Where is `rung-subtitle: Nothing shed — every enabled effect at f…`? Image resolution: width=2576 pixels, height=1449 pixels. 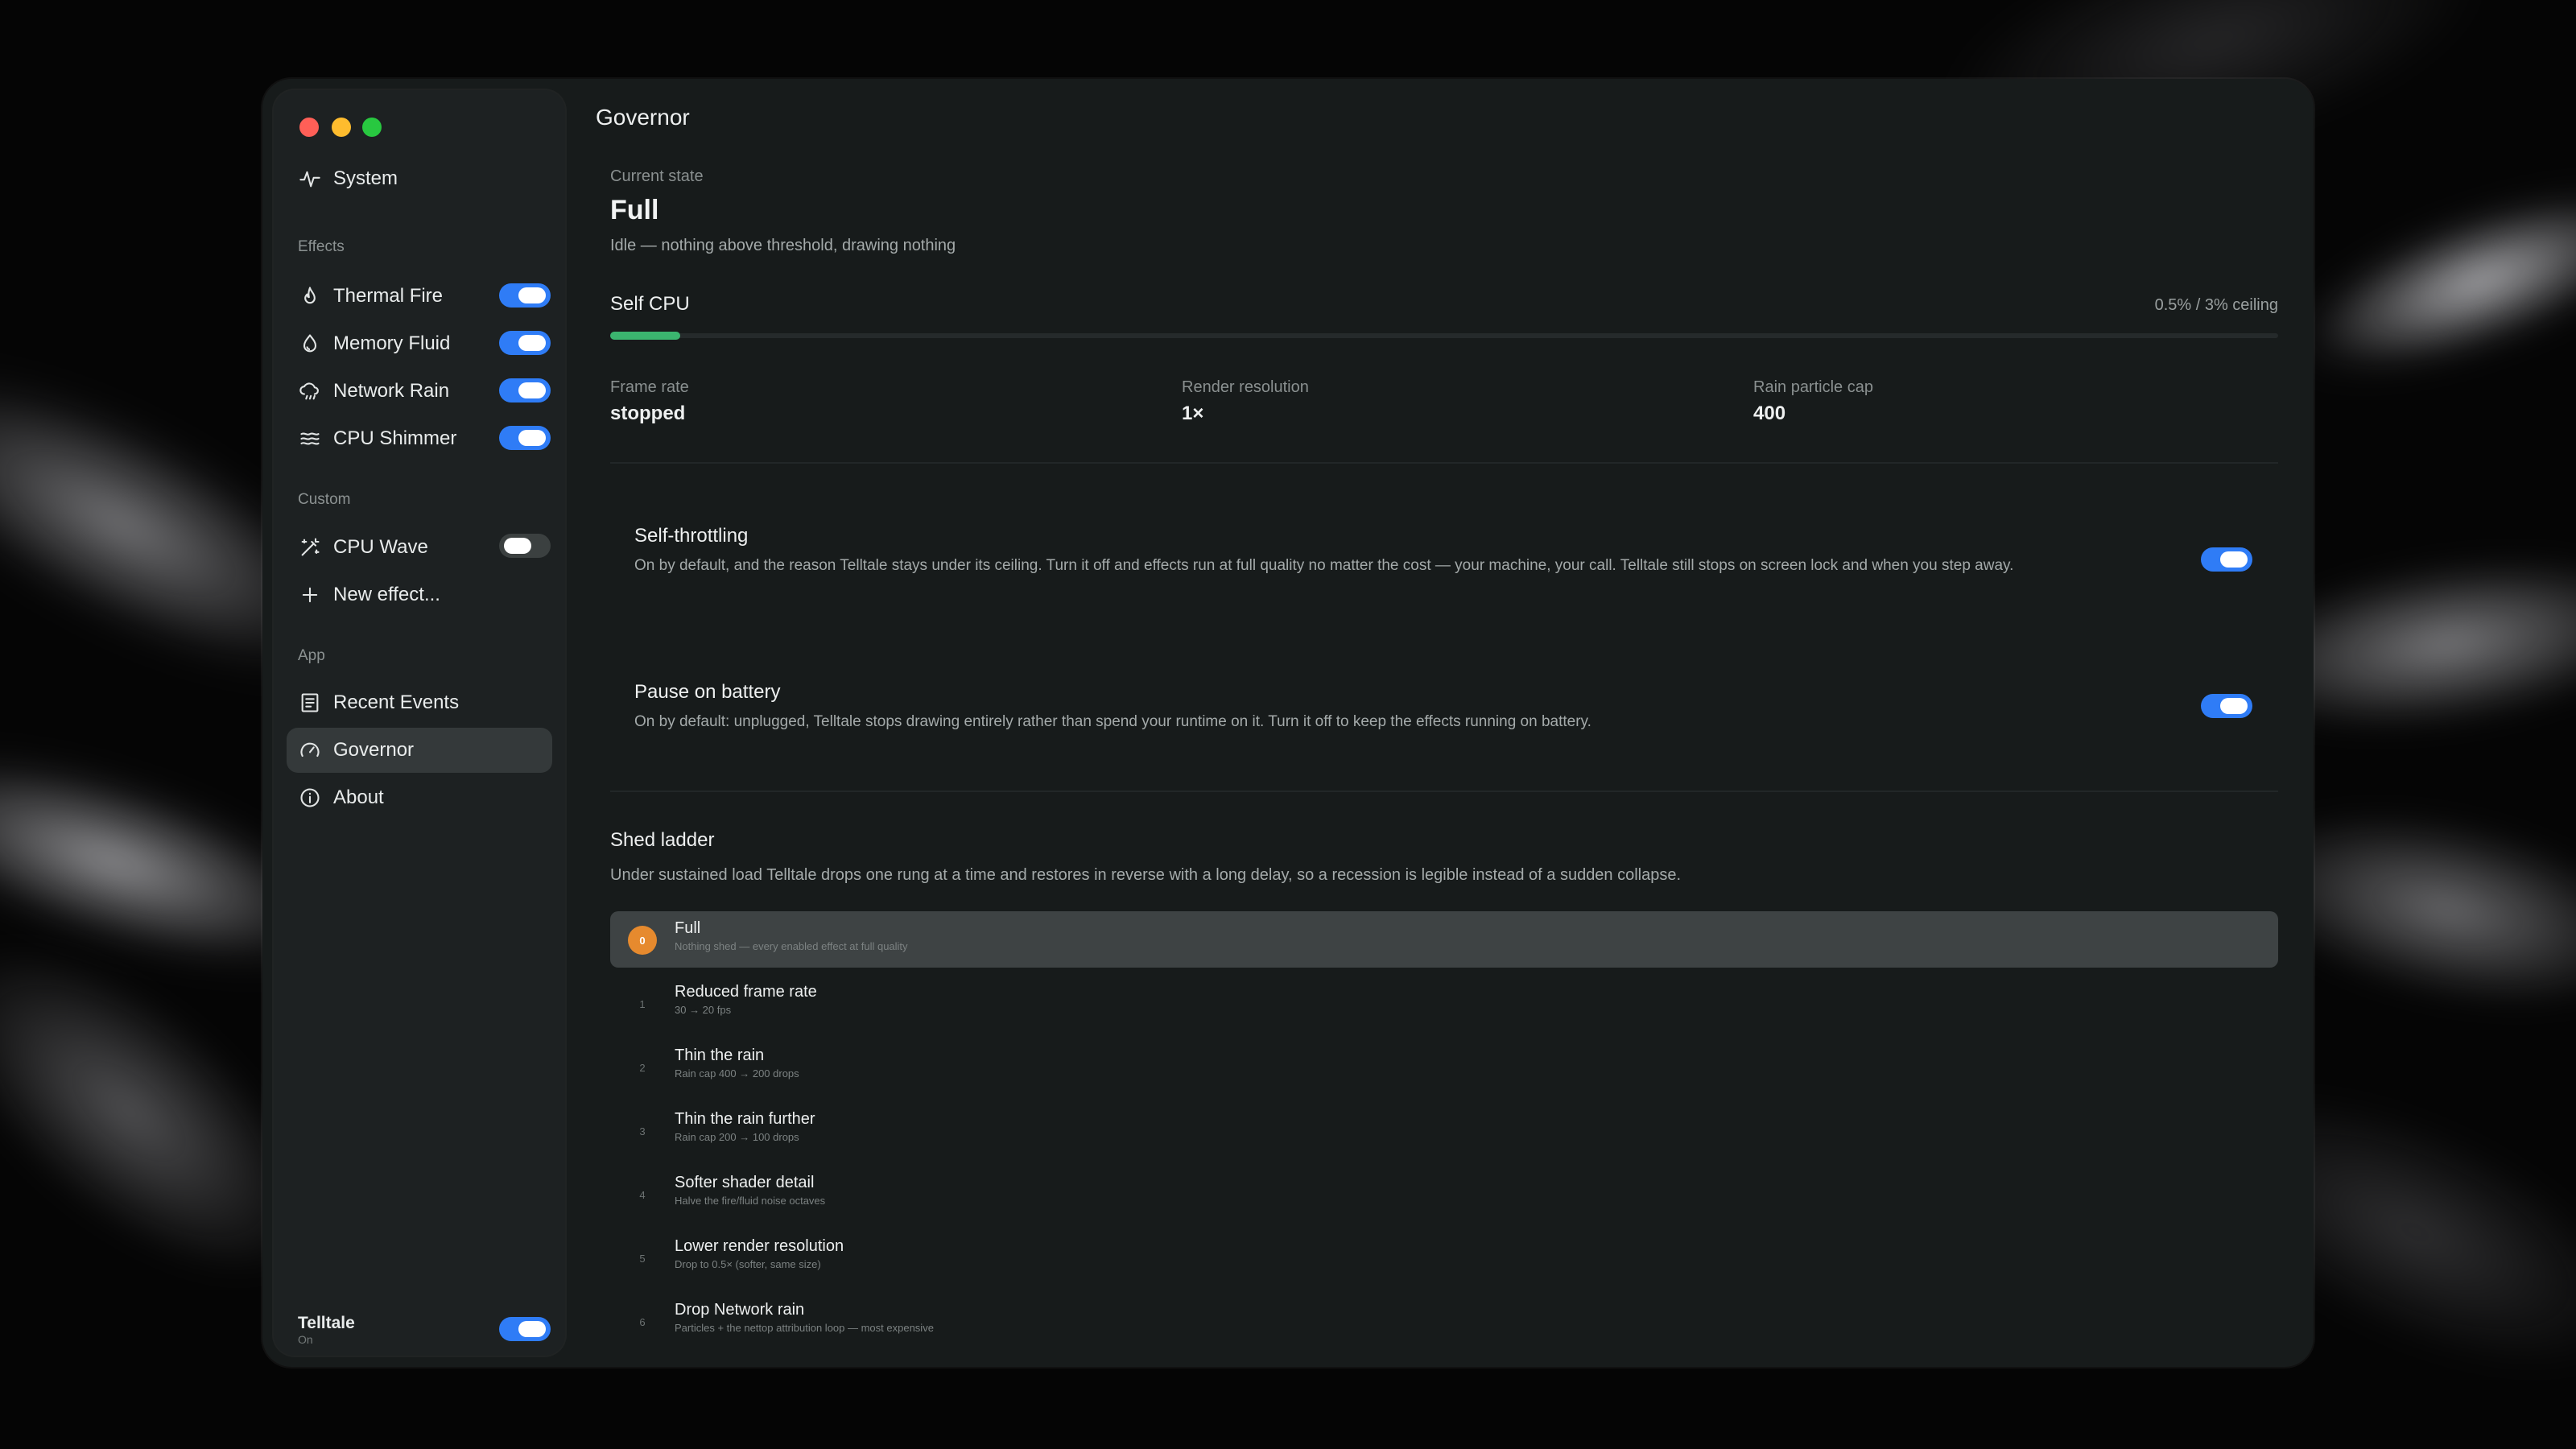
rung-subtitle: Nothing shed — every enabled effect at f… is located at coordinates (791, 946).